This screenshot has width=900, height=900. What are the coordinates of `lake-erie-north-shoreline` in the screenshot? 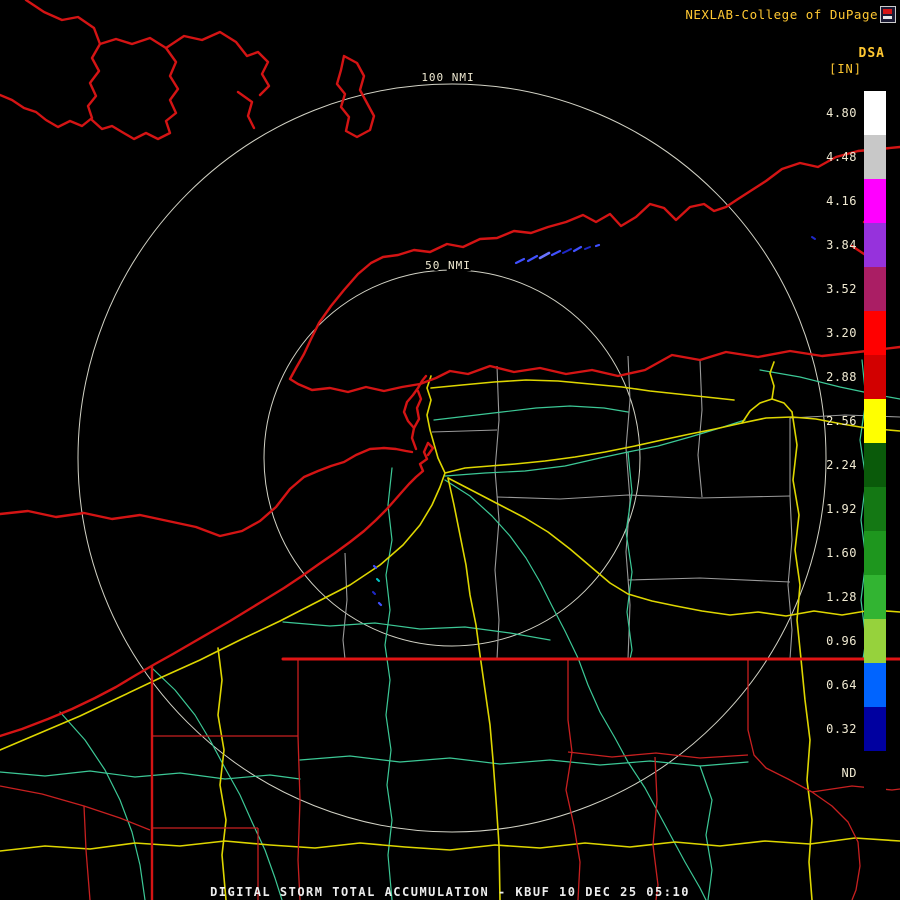 It's located at (207, 492).